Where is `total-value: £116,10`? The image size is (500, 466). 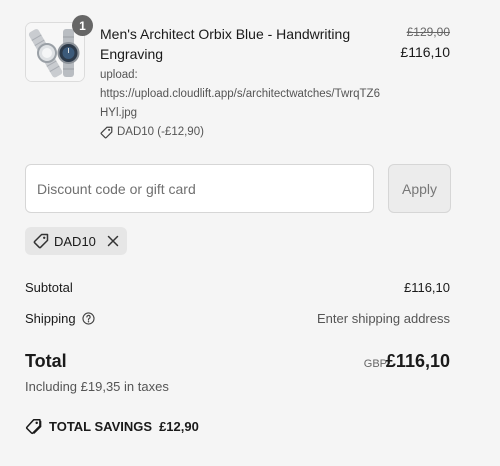
total-value: £116,10 is located at coordinates (417, 361).